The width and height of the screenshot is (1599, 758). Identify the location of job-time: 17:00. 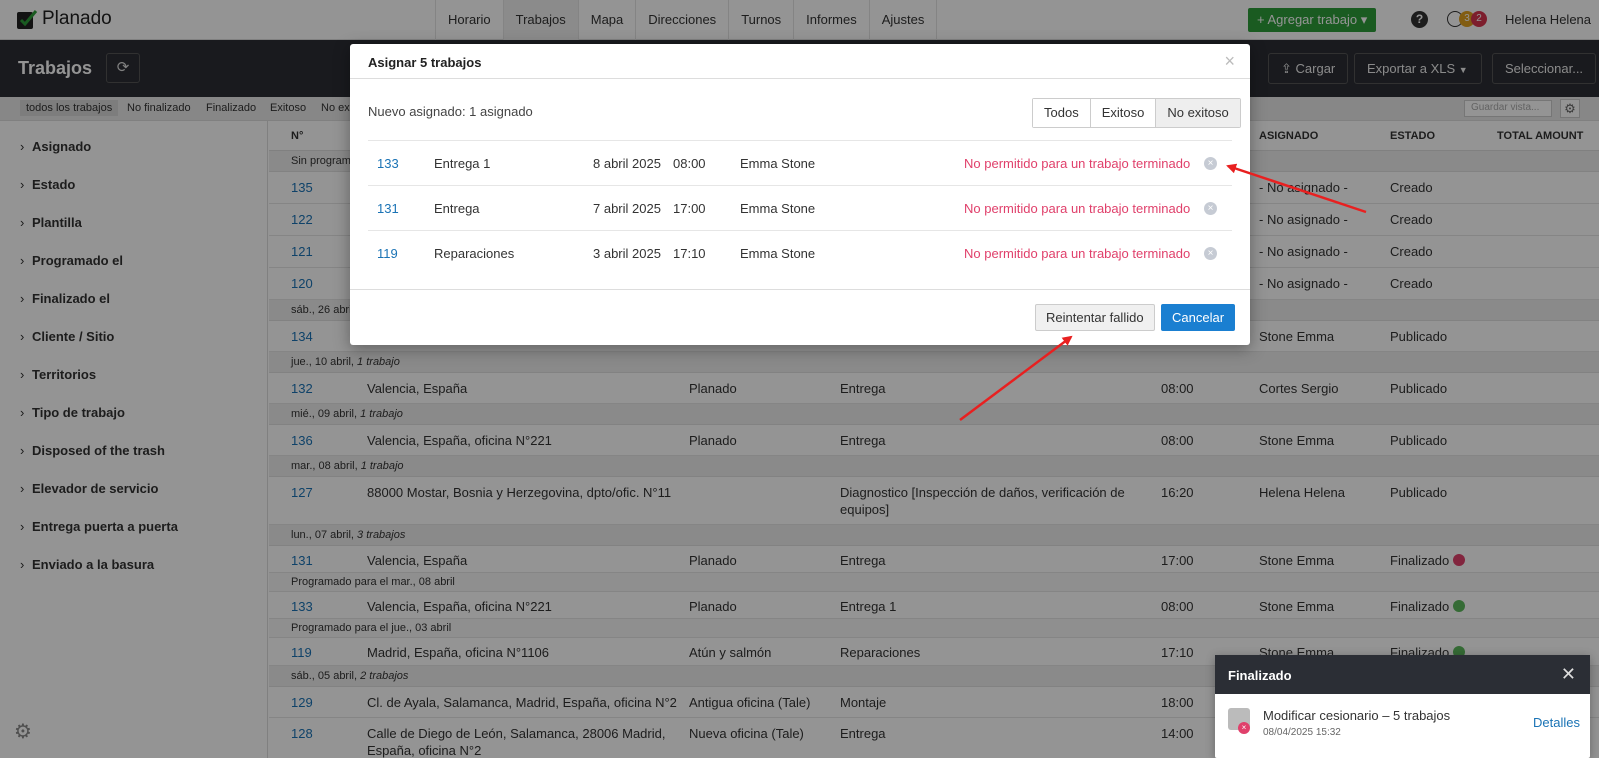
(689, 208).